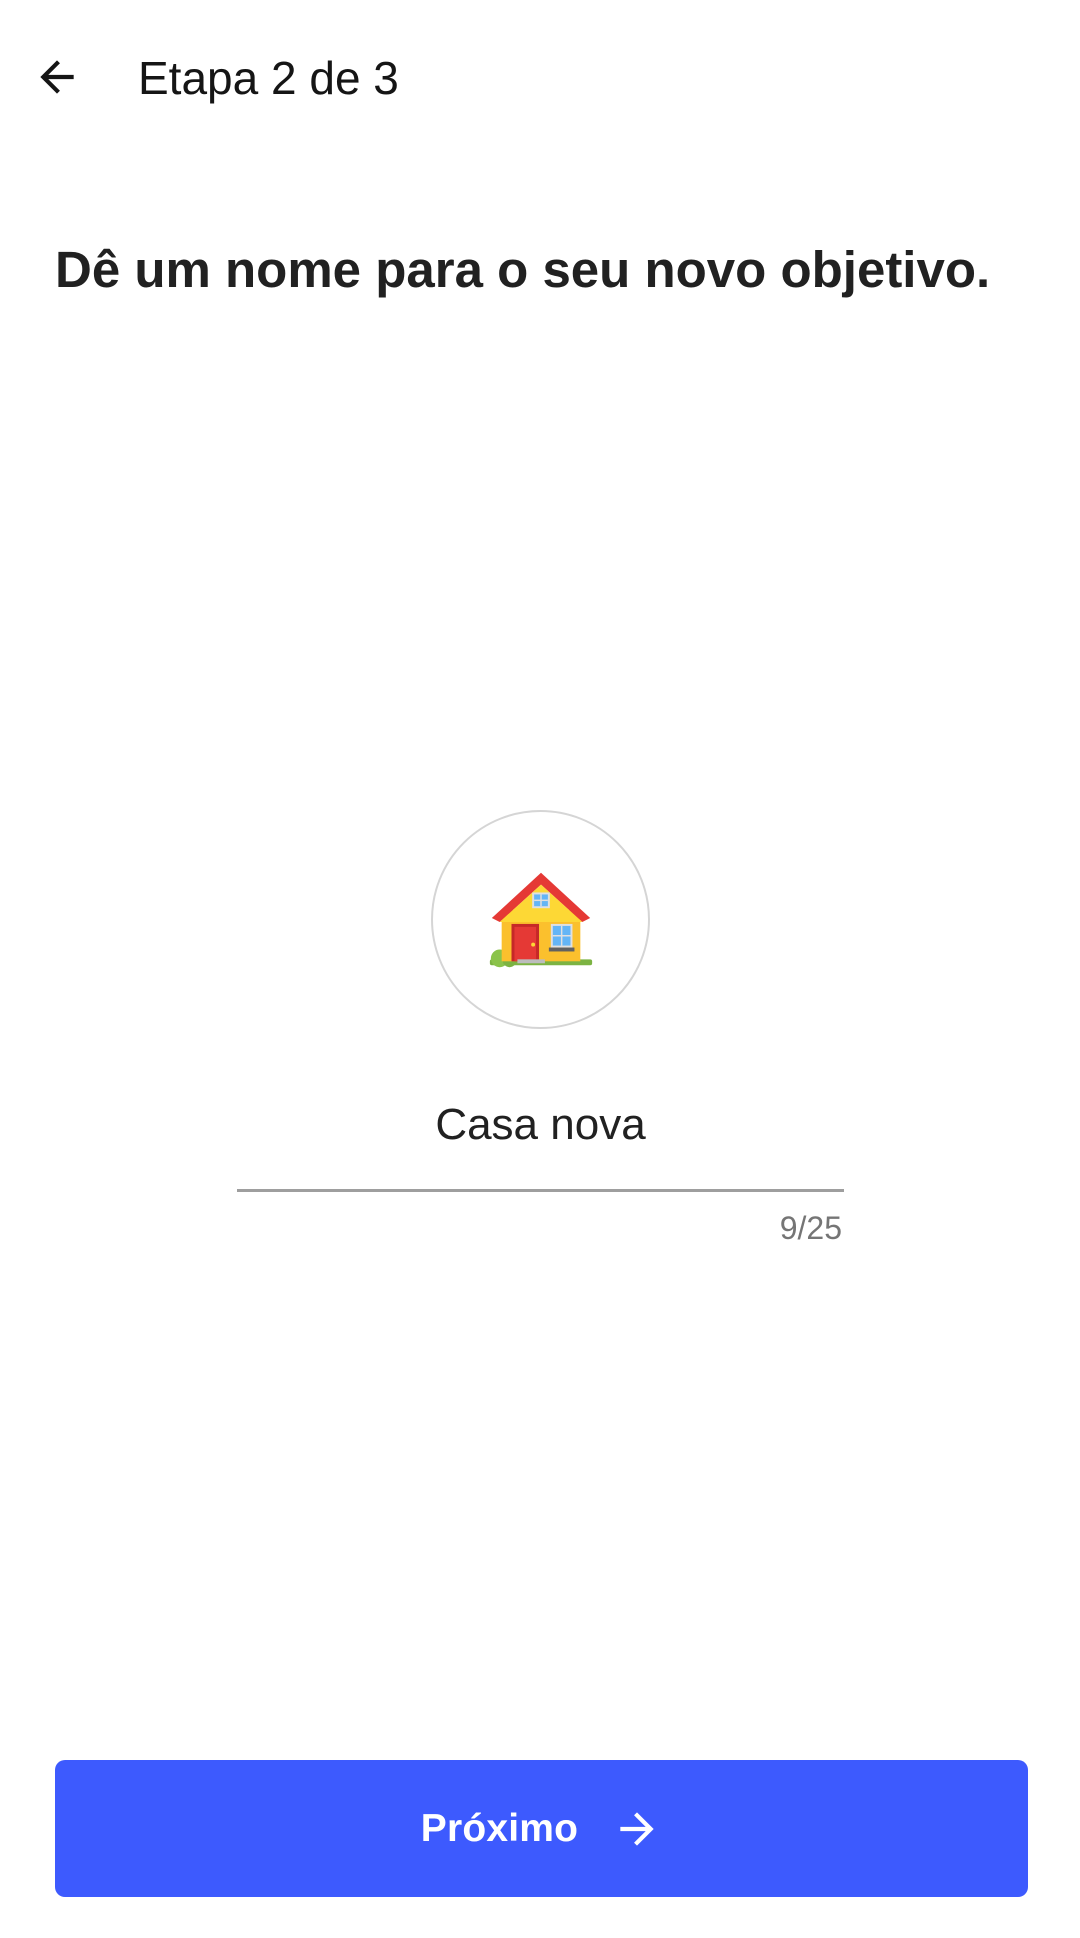 This screenshot has width=1080, height=1938. Describe the element at coordinates (810, 1228) in the screenshot. I see `char-counter: 9/25` at that location.